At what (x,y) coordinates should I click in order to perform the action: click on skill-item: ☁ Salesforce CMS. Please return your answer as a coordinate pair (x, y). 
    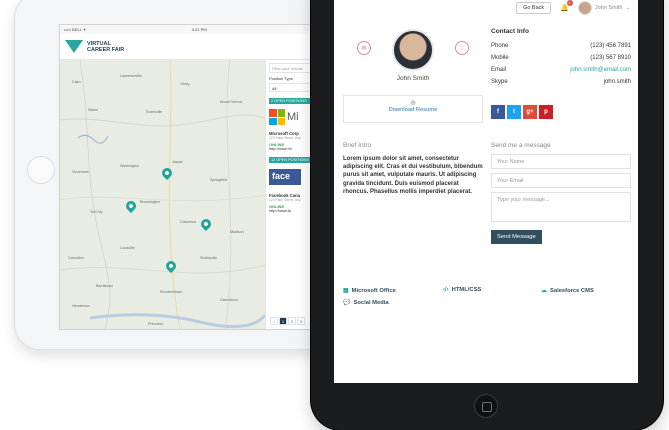
    Looking at the image, I should click on (567, 291).